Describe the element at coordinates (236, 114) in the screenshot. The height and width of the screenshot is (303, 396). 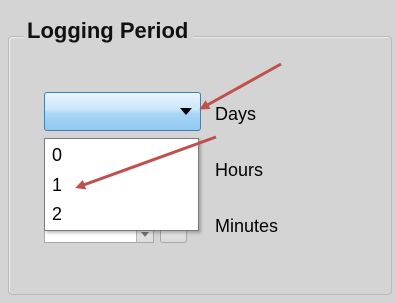
I see `days-label: Days` at that location.